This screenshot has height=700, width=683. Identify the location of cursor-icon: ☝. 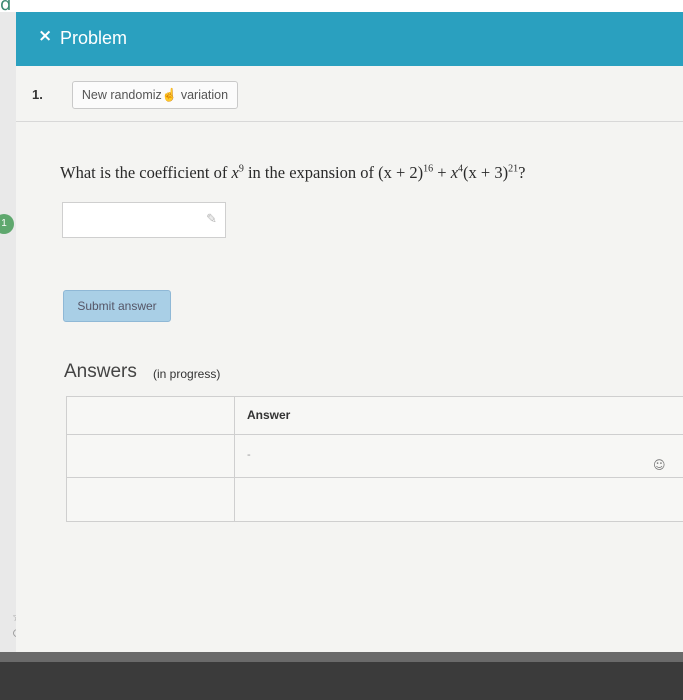
(169, 95).